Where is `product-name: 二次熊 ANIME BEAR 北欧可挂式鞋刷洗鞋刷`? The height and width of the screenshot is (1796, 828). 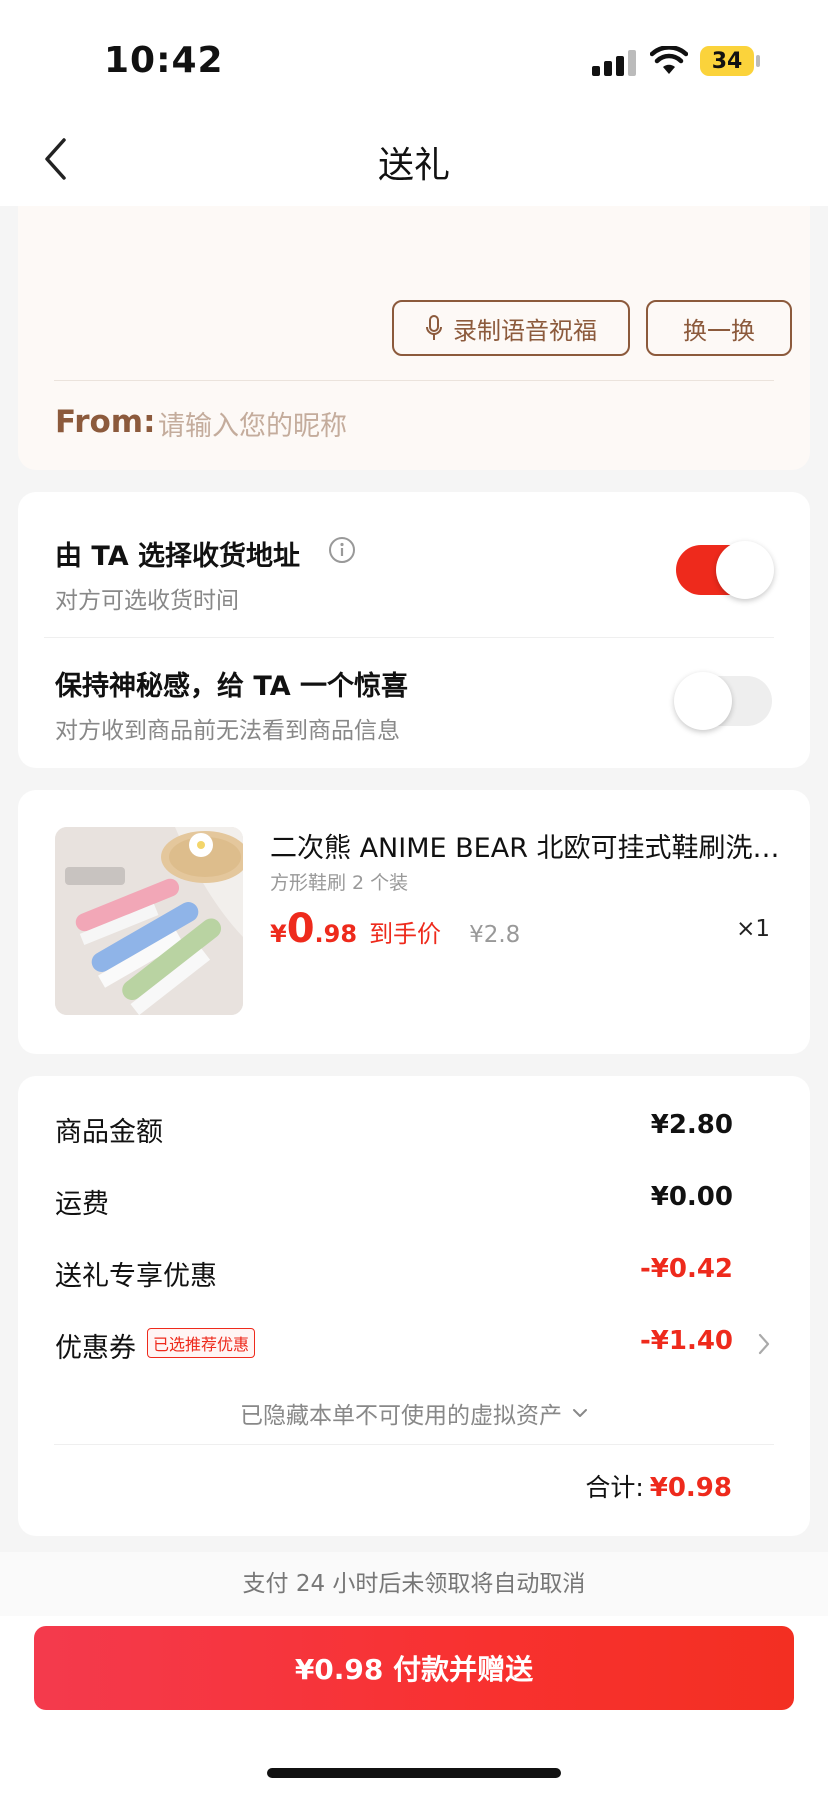 product-name: 二次熊 ANIME BEAR 北欧可挂式鞋刷洗鞋刷 is located at coordinates (530, 845).